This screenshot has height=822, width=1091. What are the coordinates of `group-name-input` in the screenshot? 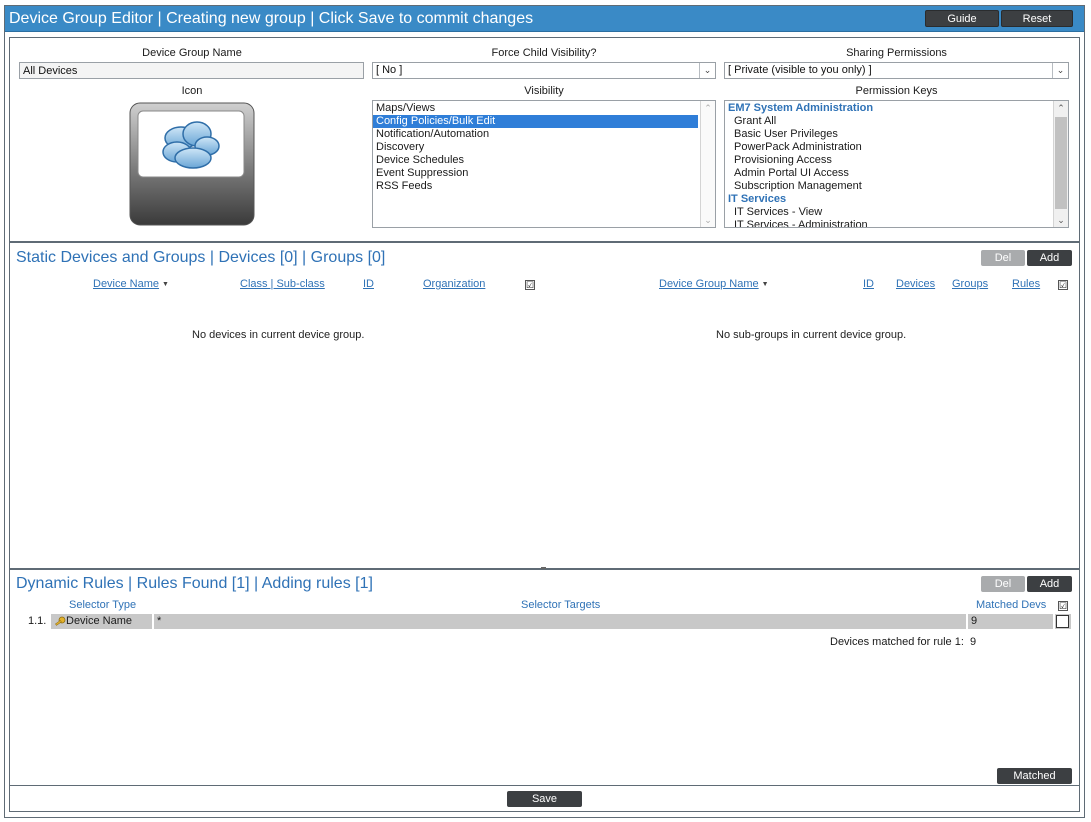 It's located at (191, 70).